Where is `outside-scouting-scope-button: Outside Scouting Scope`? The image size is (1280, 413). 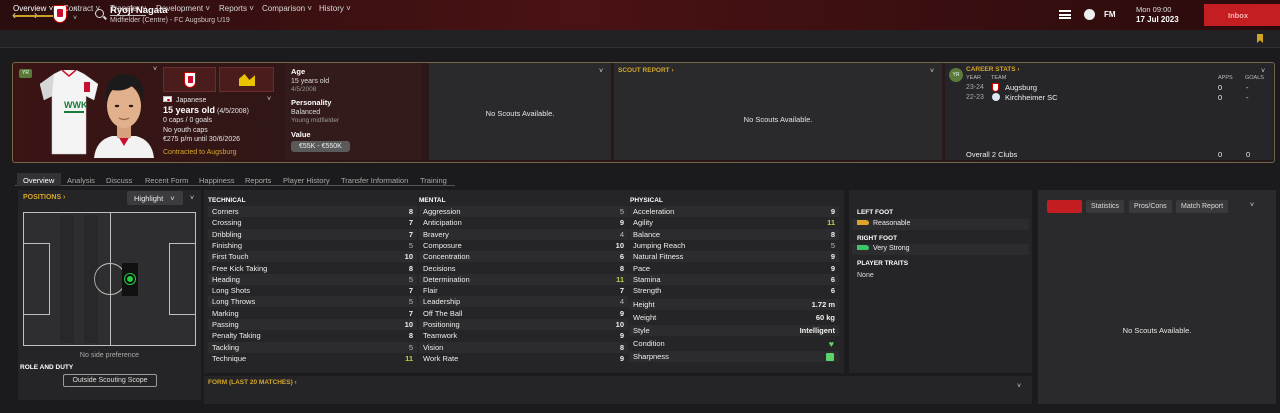 outside-scouting-scope-button: Outside Scouting Scope is located at coordinates (110, 380).